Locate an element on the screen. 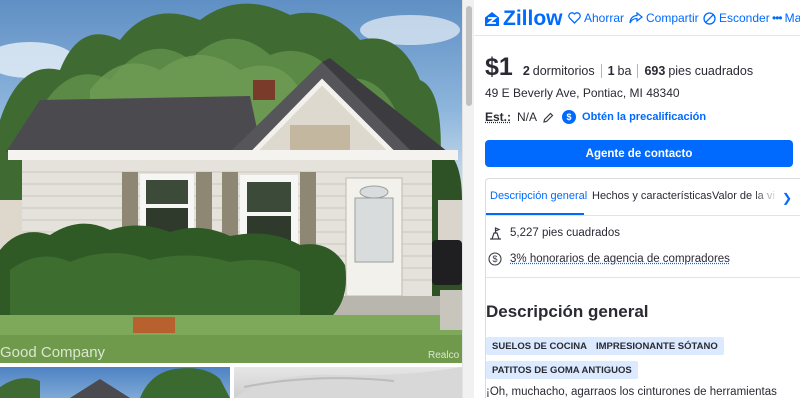  estimate-row: Est.: N/A $ Obtén la precalificación is located at coordinates (595, 117).